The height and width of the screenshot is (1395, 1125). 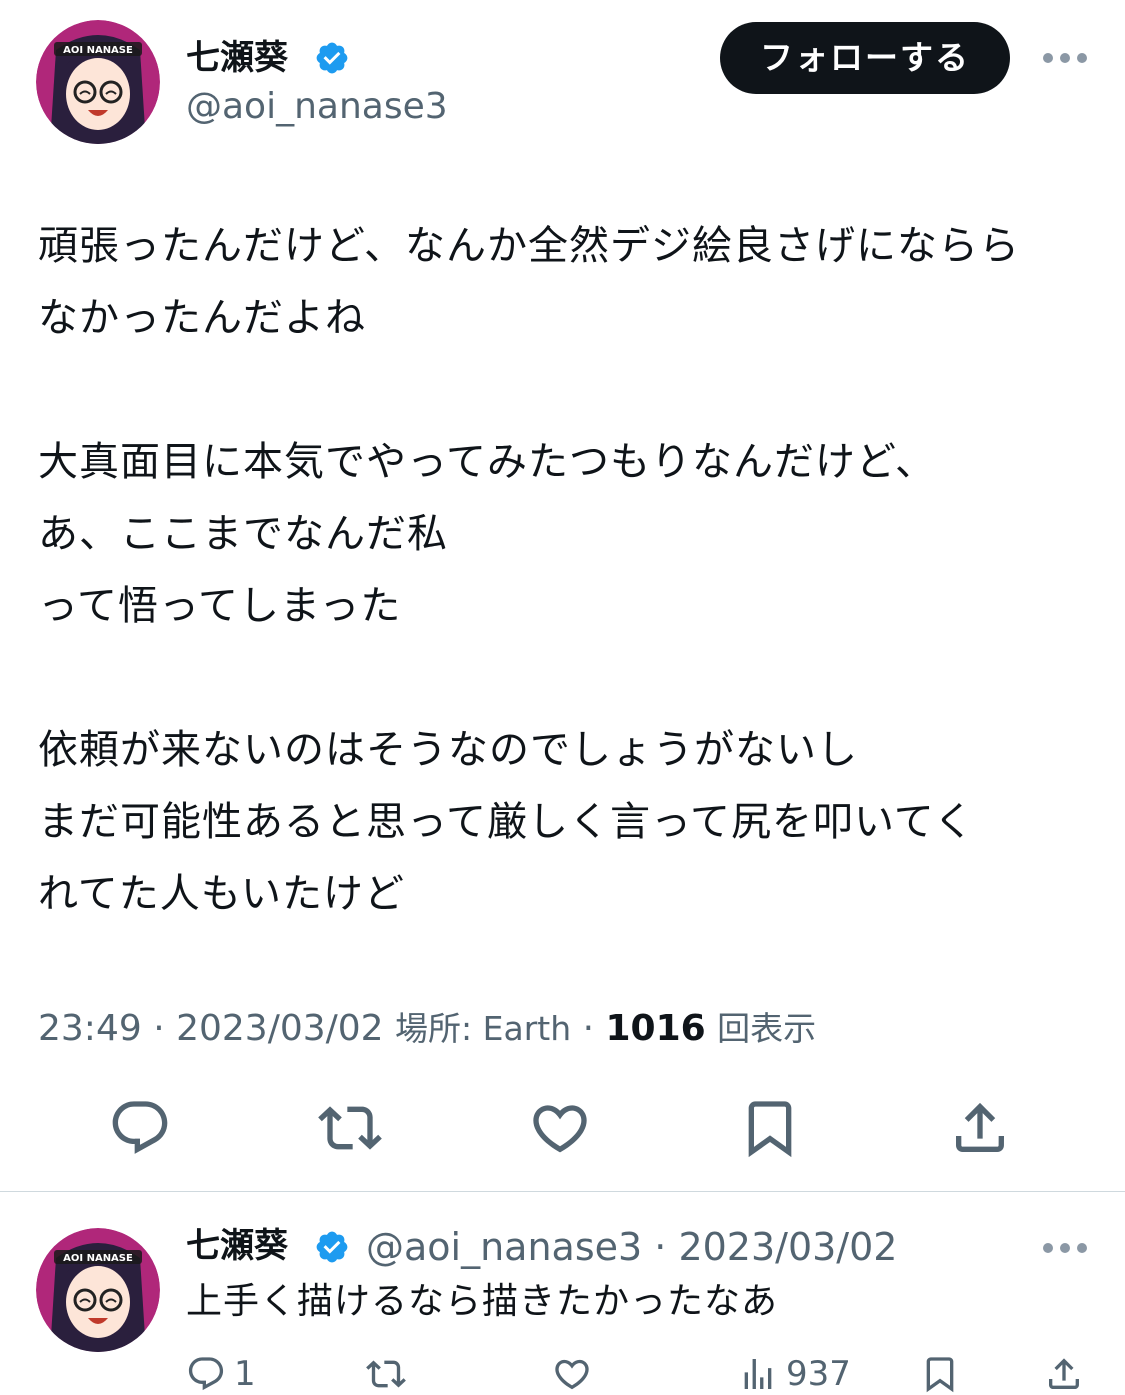 I want to click on view-count-label: 回表示, so click(x=767, y=1028).